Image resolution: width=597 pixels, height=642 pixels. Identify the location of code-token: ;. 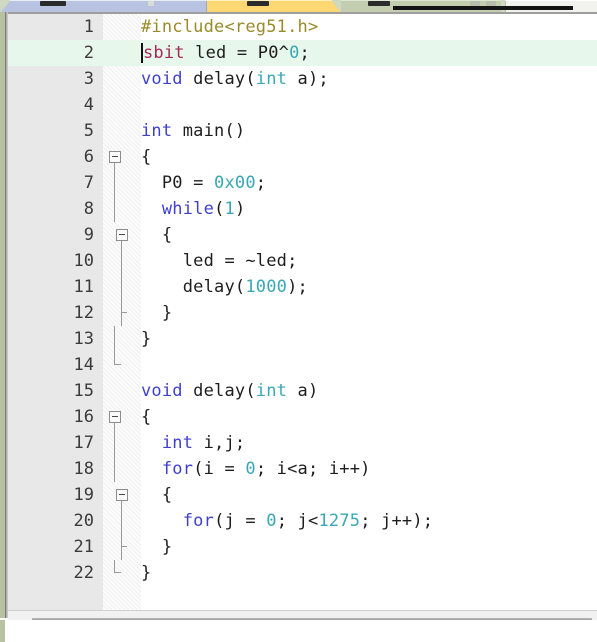
(261, 183).